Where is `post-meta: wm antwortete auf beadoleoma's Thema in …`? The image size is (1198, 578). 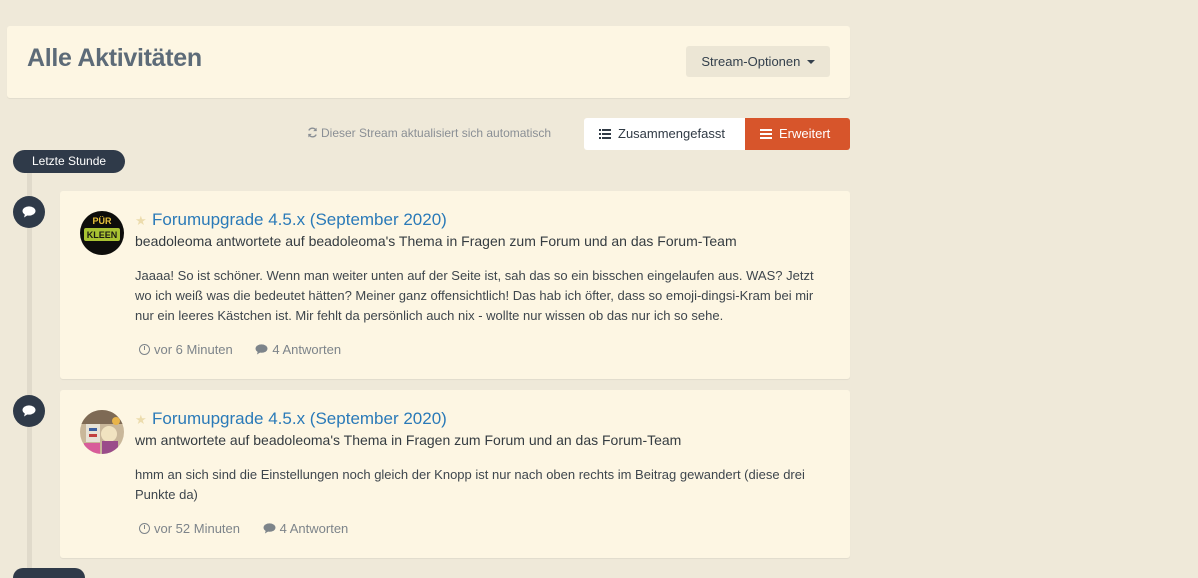 post-meta: wm antwortete auf beadoleoma's Thema in … is located at coordinates (408, 440).